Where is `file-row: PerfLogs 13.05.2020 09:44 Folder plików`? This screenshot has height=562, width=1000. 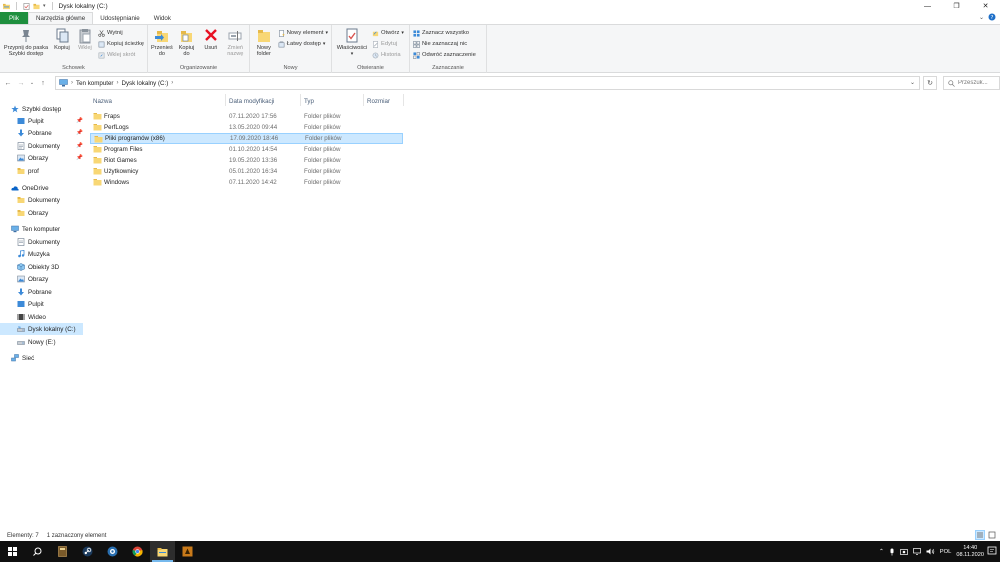 file-row: PerfLogs 13.05.2020 09:44 Folder plików is located at coordinates (246, 127).